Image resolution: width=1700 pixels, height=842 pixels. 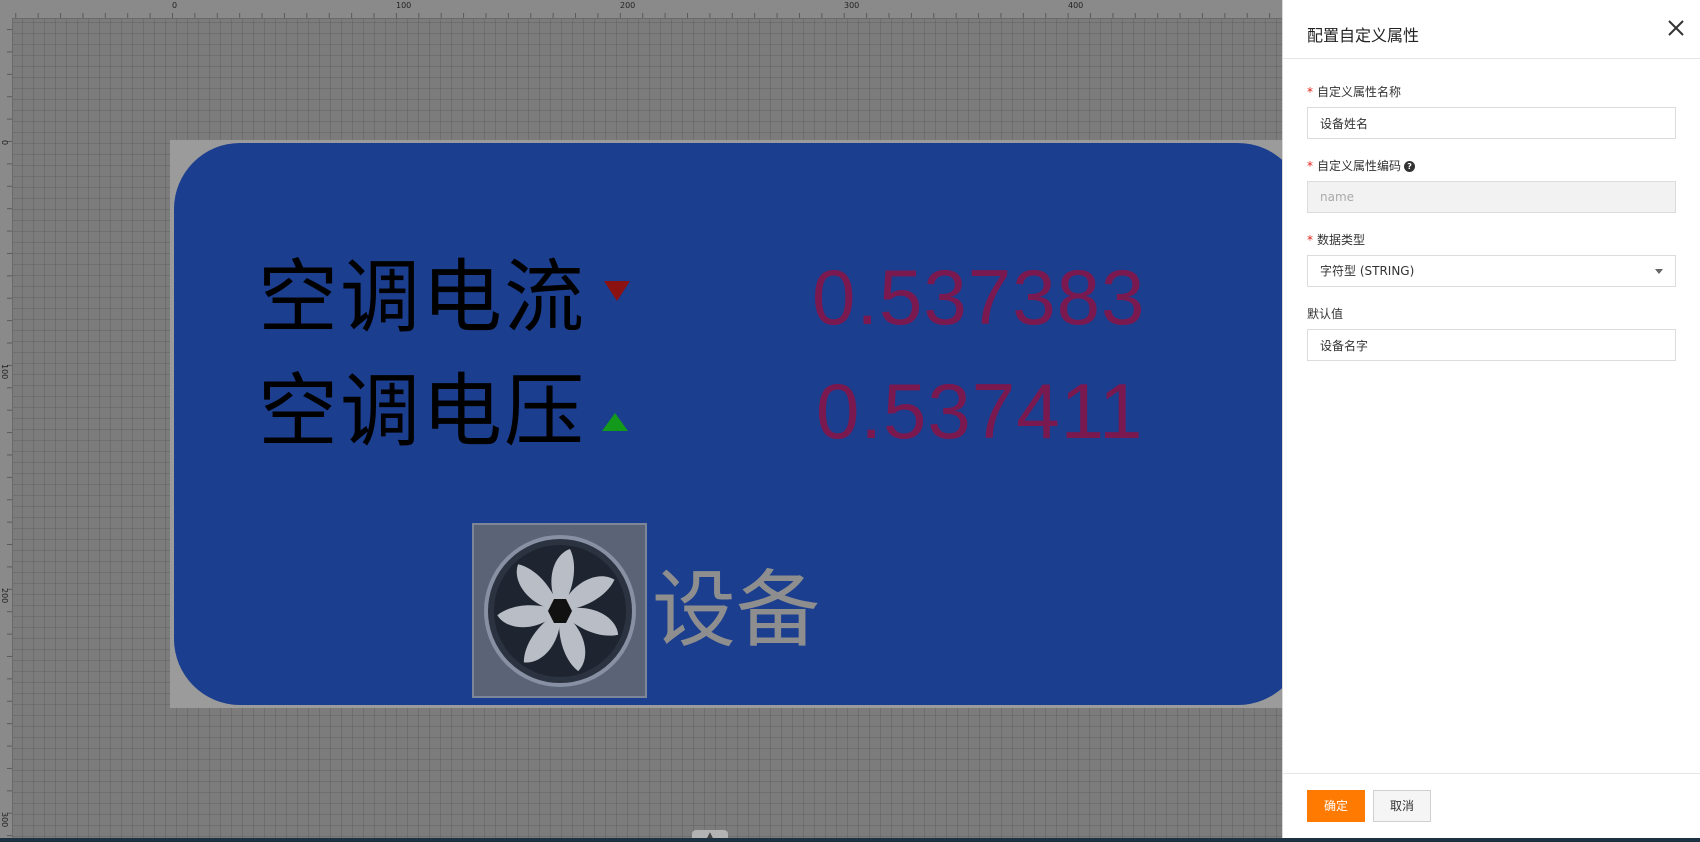 What do you see at coordinates (615, 422) in the screenshot?
I see `trend-up-icon` at bounding box center [615, 422].